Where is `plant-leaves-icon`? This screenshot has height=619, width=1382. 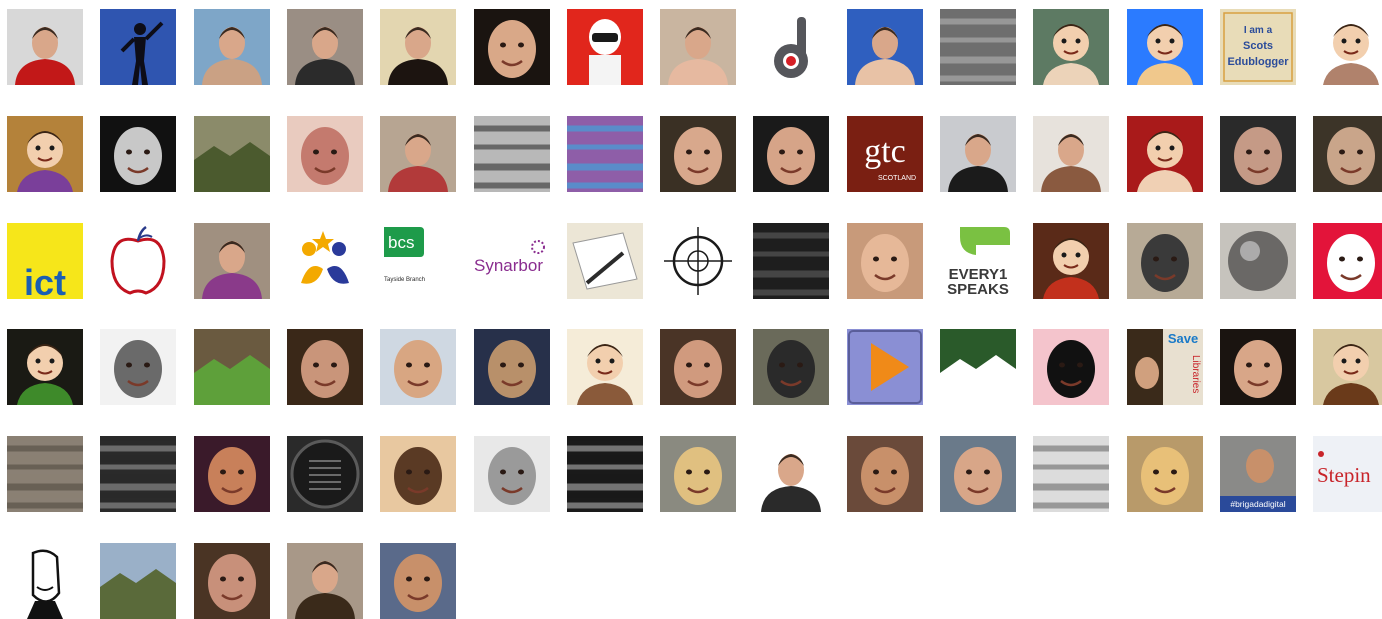
plant-leaves-icon is located at coordinates (232, 367).